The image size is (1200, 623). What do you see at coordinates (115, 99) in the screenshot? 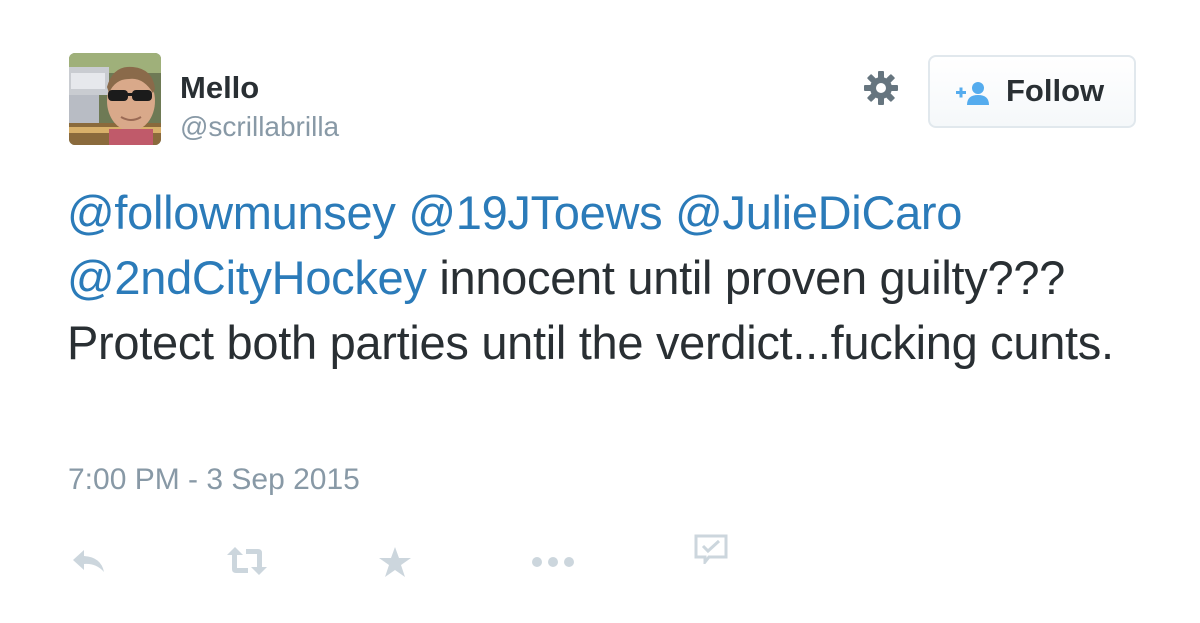
I see `avatar` at bounding box center [115, 99].